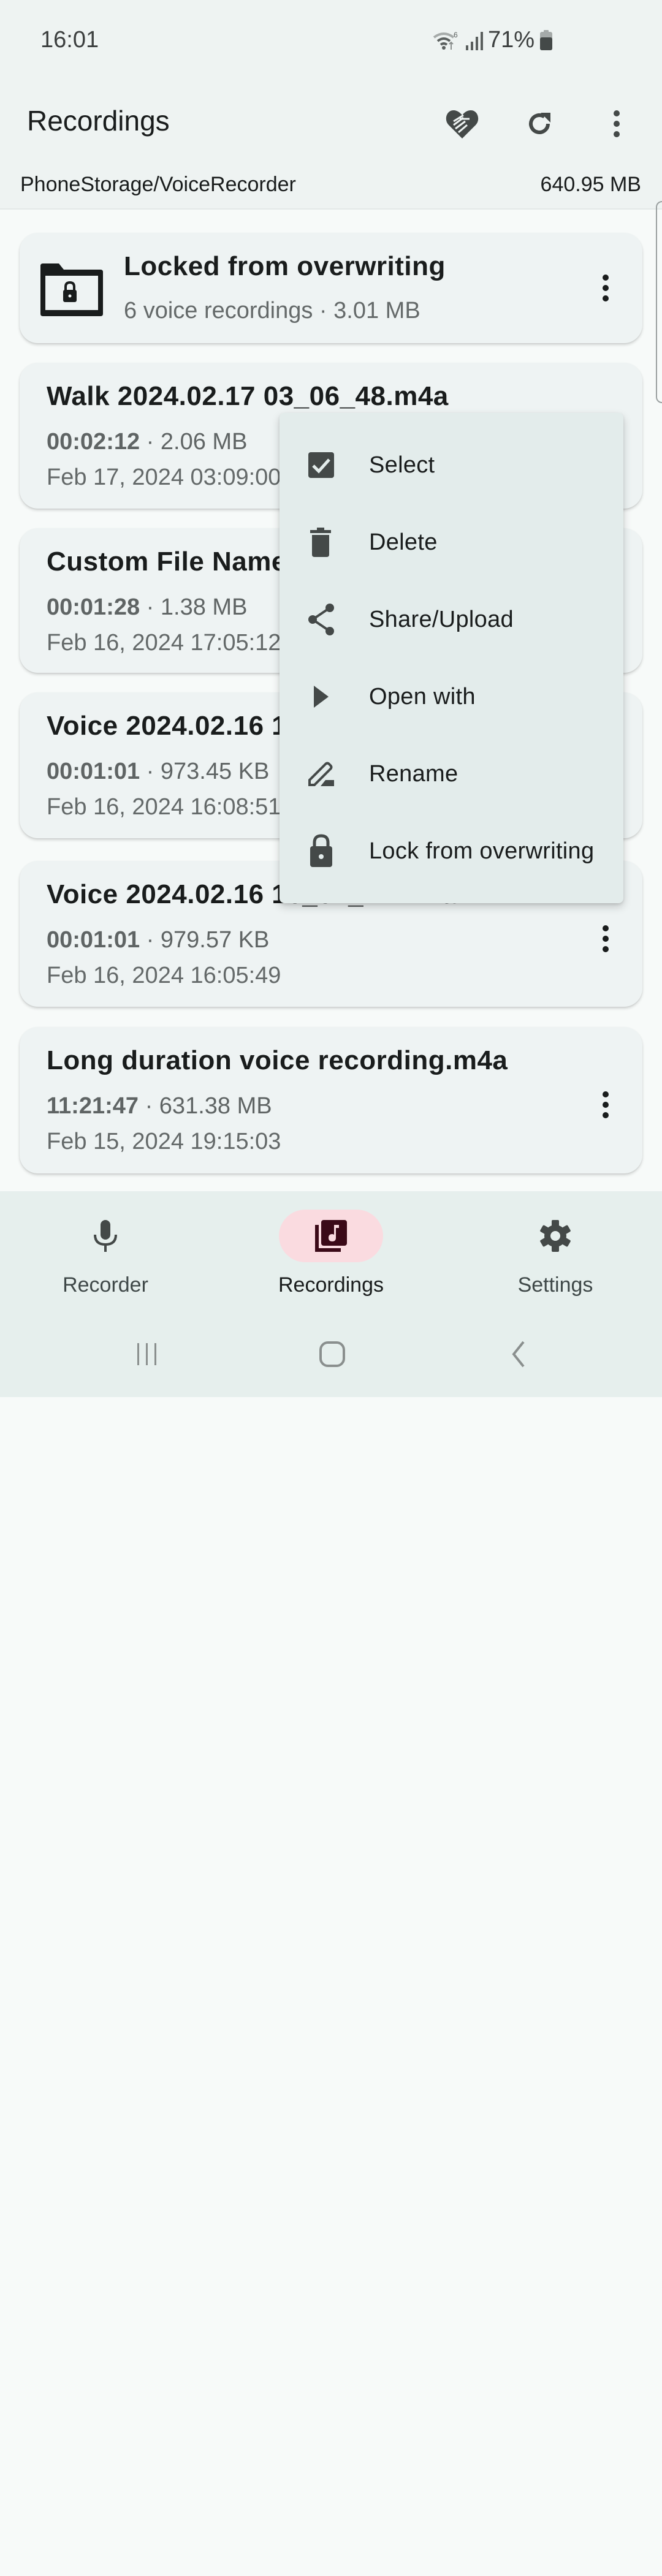  What do you see at coordinates (215, 772) in the screenshot?
I see `recording-size: 973.45 KB` at bounding box center [215, 772].